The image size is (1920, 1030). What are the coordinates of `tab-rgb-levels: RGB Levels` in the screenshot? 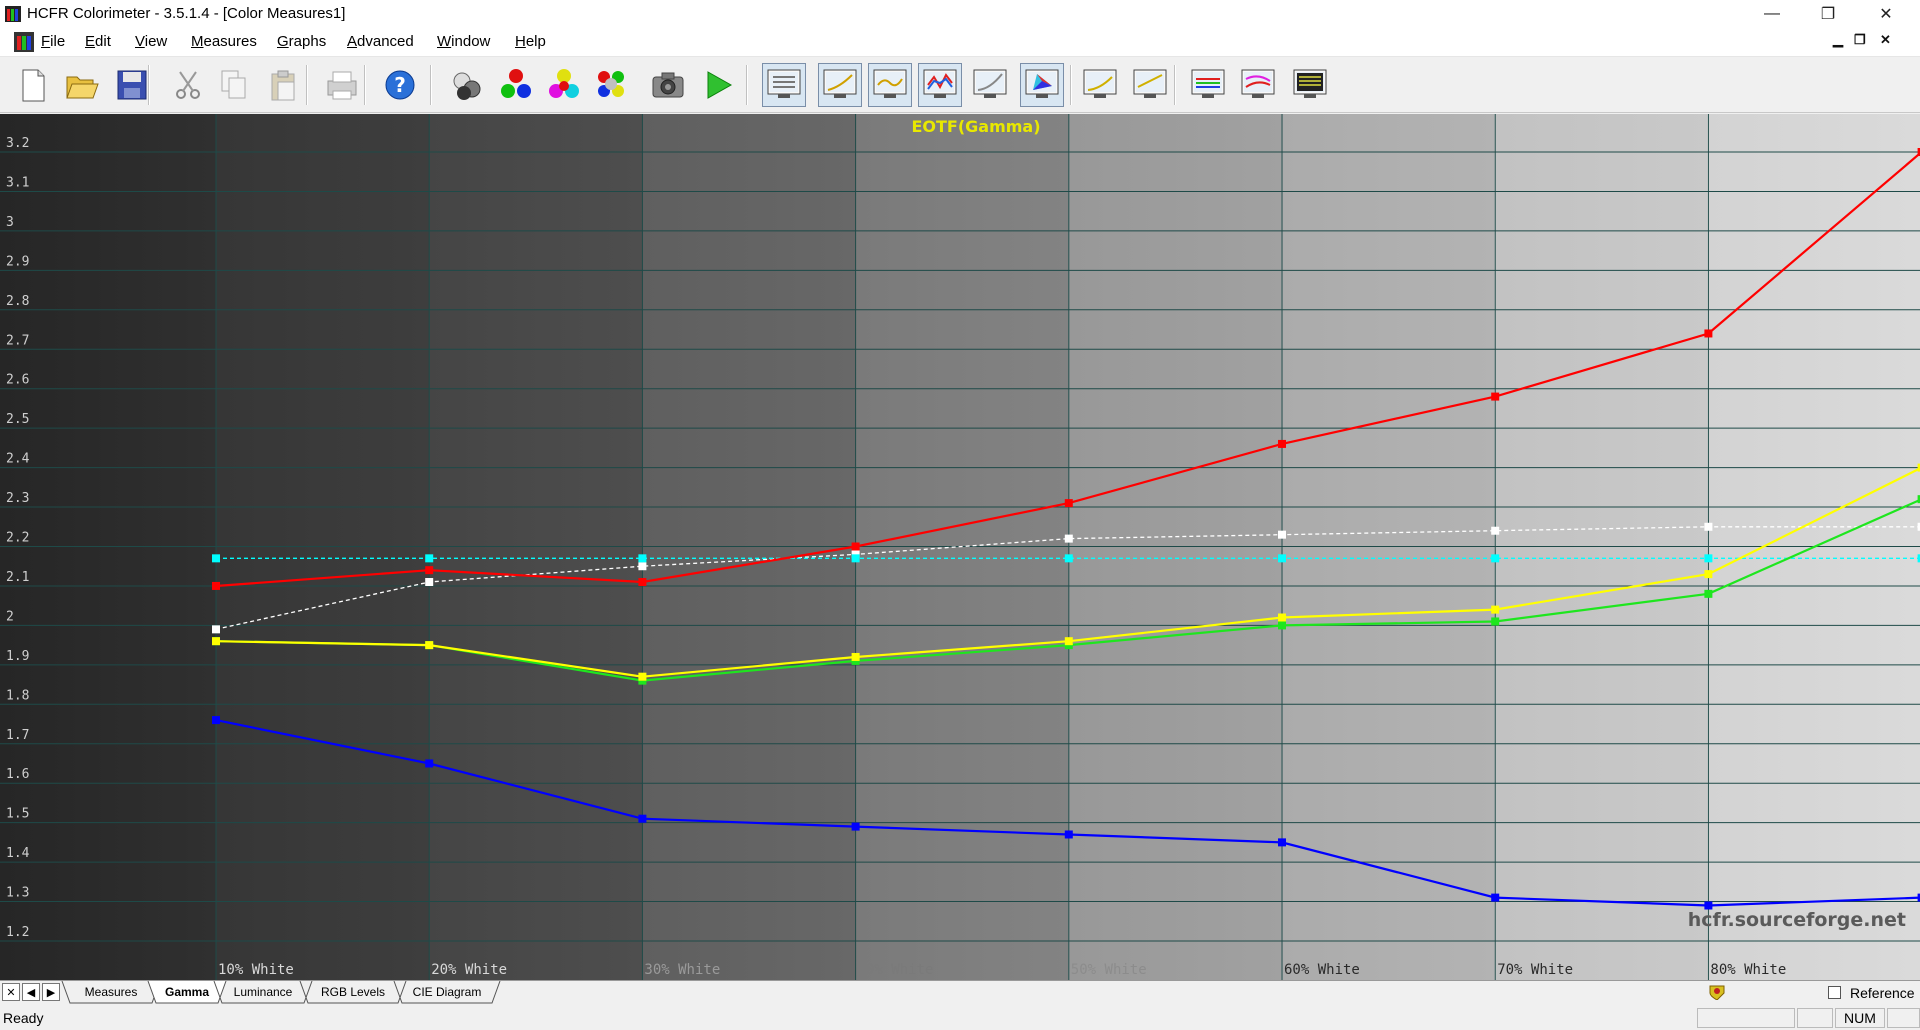 It's located at (353, 992).